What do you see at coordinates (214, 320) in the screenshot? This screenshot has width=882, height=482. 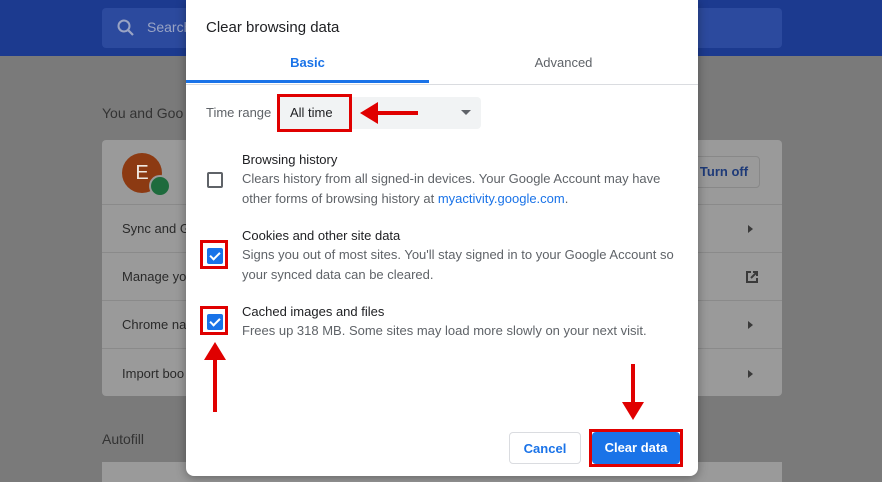 I see `annotation-highlight-cached-checkbox` at bounding box center [214, 320].